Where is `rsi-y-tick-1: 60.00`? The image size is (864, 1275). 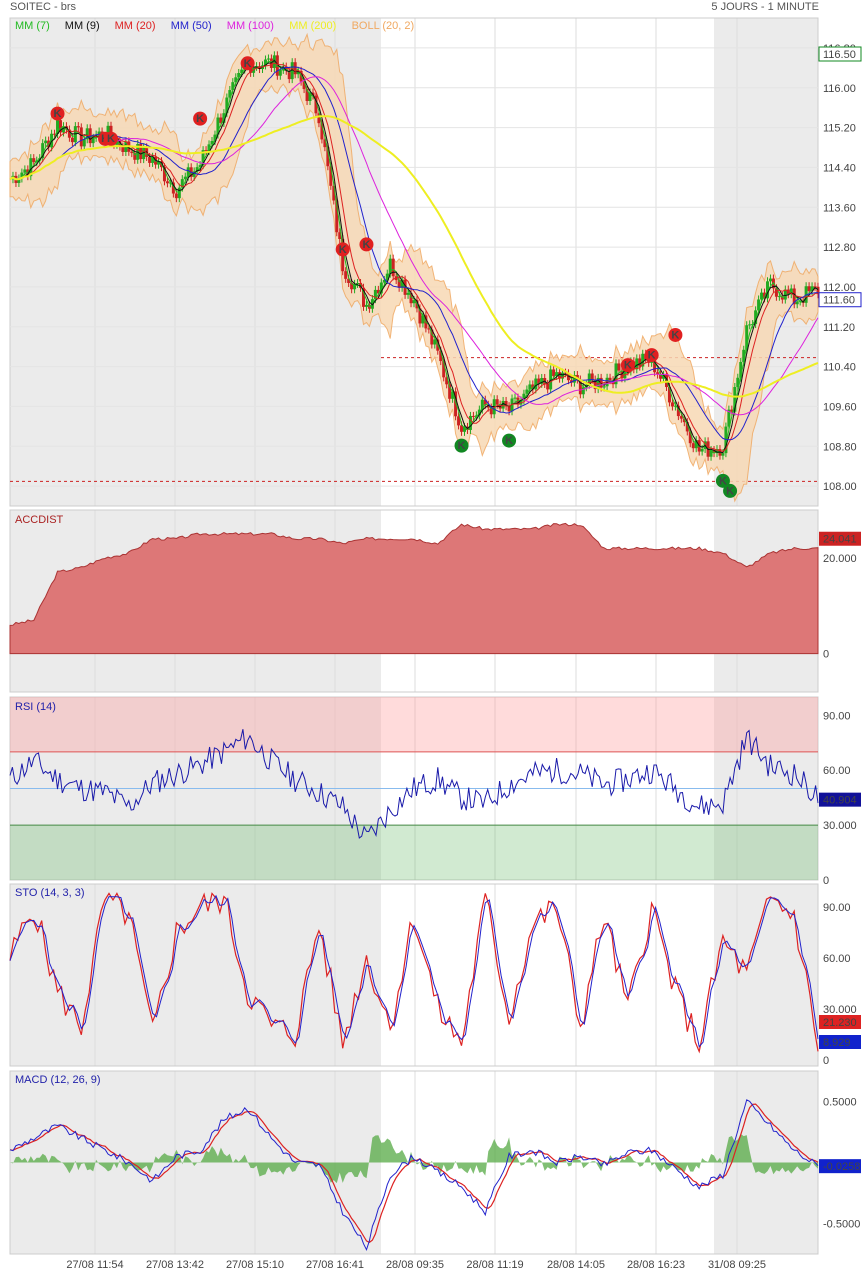 rsi-y-tick-1: 60.00 is located at coordinates (837, 771).